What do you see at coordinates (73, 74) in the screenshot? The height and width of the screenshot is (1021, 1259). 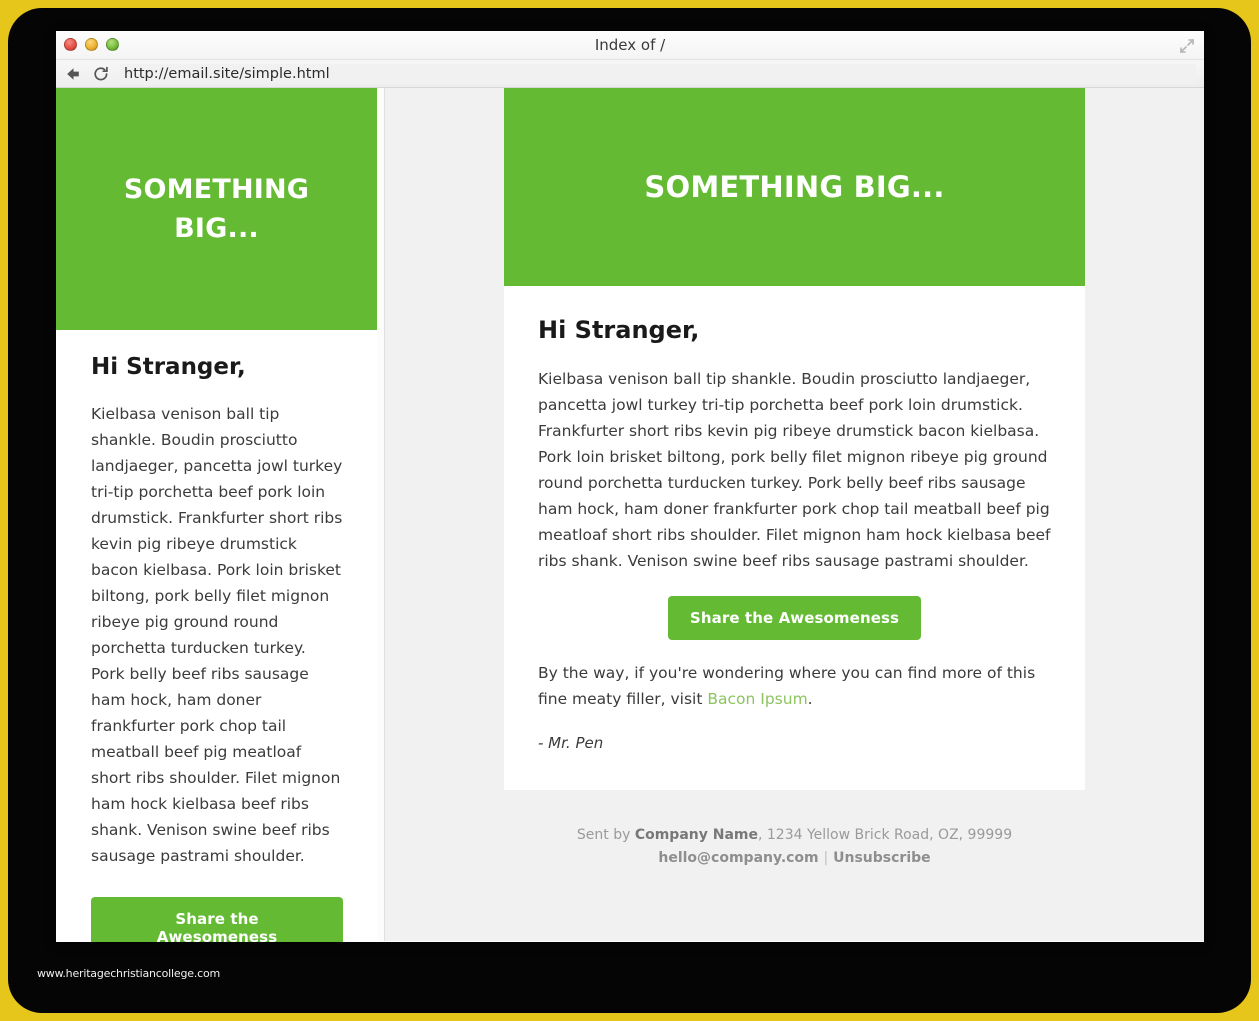 I see `back-arrow-icon` at bounding box center [73, 74].